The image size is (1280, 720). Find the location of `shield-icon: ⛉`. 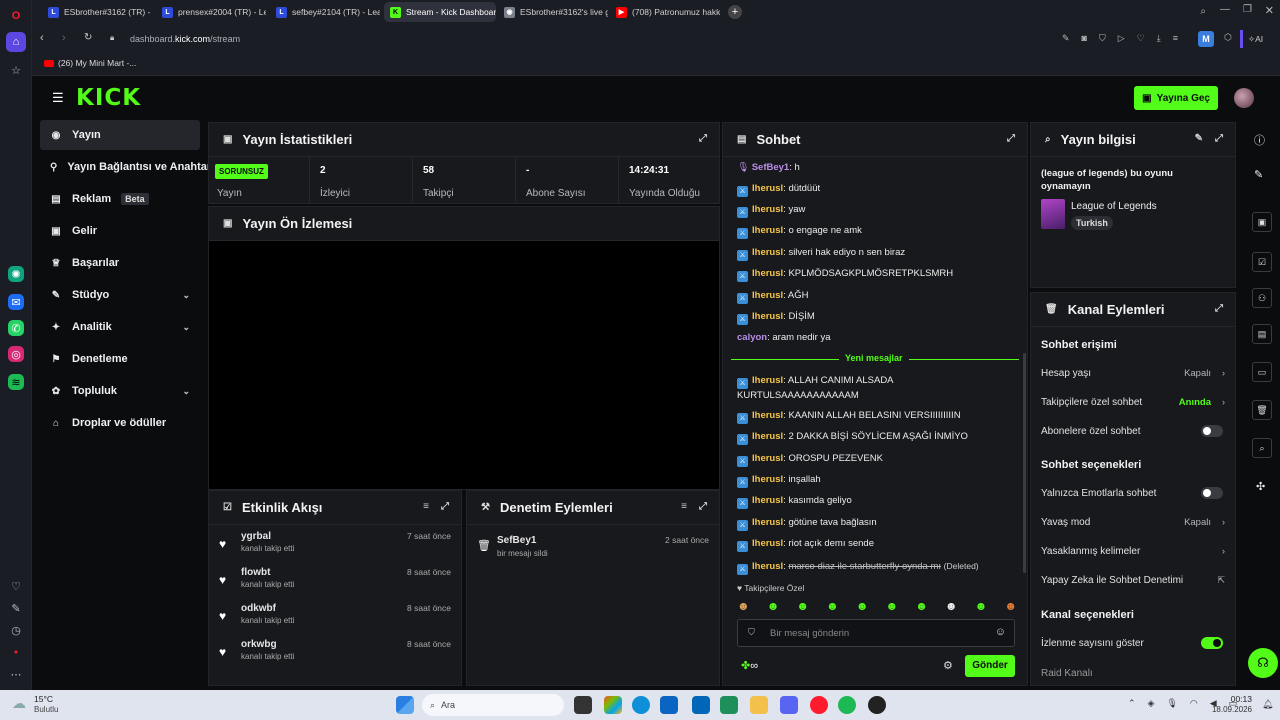

shield-icon: ⛉ is located at coordinates (1102, 38).